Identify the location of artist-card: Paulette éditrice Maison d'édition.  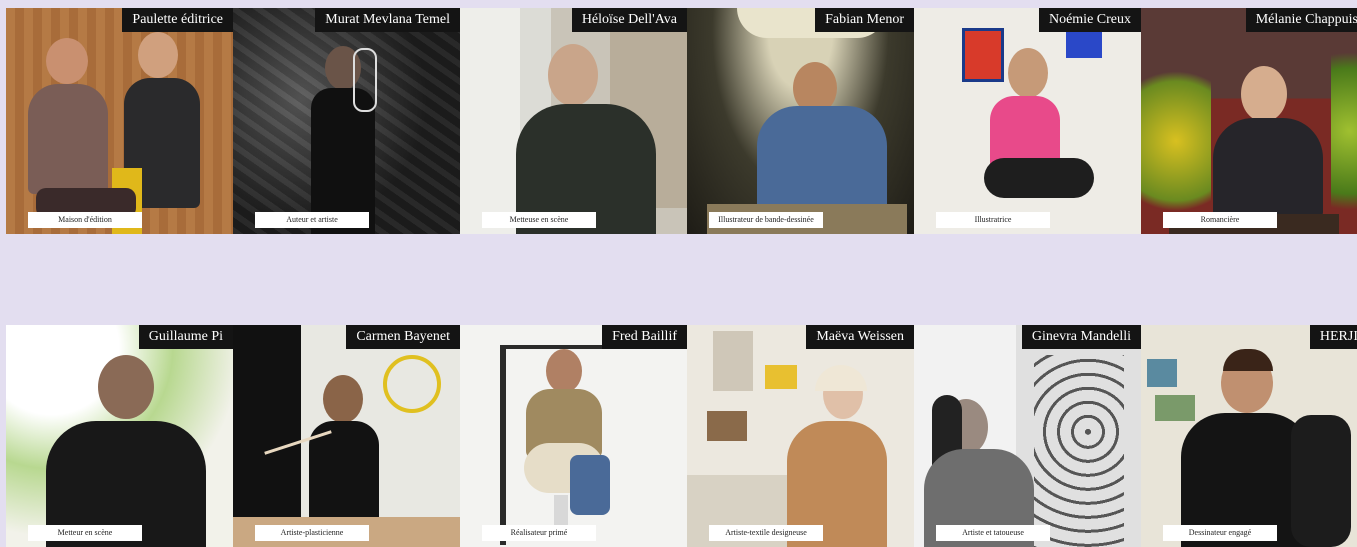
(119, 121).